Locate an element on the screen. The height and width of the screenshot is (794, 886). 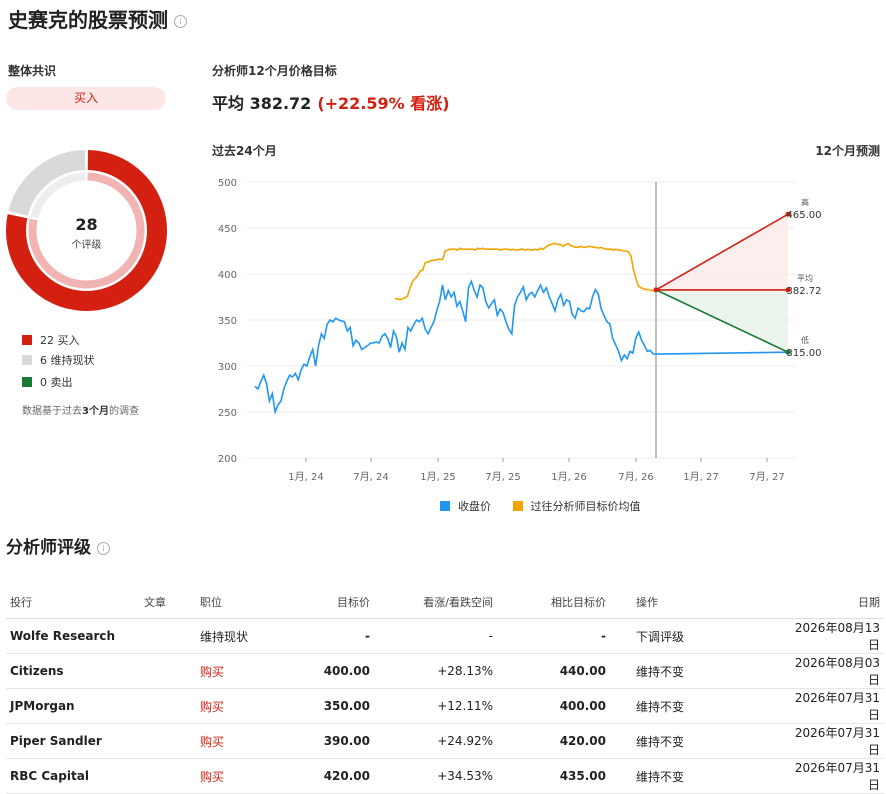
avg-target-swatch is located at coordinates (517, 506).